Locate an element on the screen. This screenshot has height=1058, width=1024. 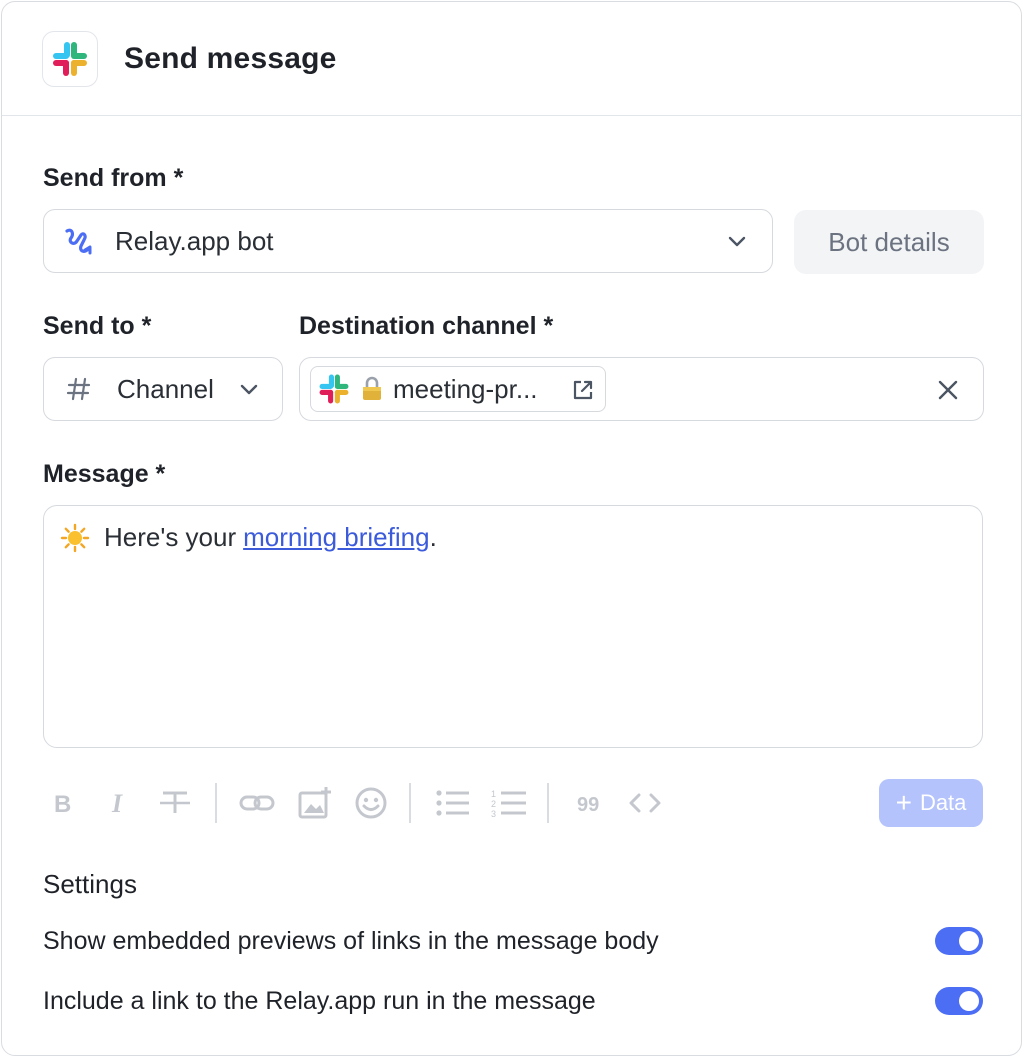
code-icon is located at coordinates (645, 803).